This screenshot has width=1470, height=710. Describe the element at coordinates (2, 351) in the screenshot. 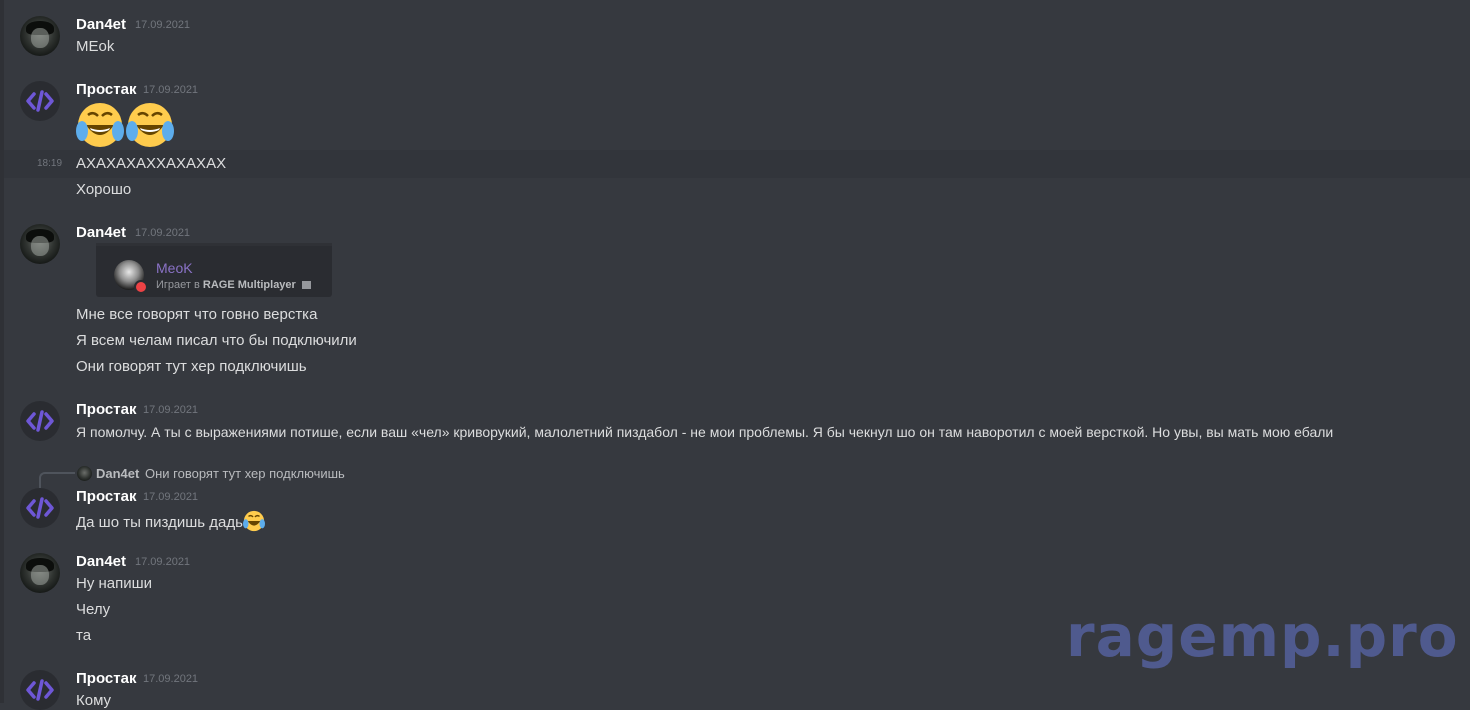

I see `left-edge` at that location.